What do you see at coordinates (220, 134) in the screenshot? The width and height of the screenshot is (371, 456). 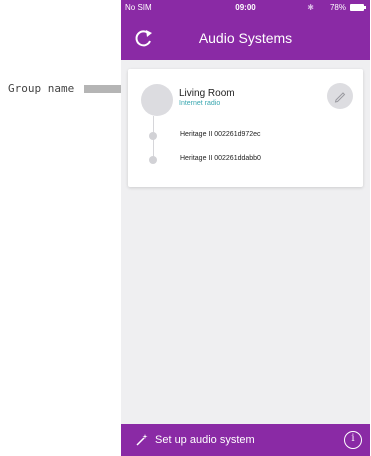 I see `device-name: Heritage II 002261d972ec` at bounding box center [220, 134].